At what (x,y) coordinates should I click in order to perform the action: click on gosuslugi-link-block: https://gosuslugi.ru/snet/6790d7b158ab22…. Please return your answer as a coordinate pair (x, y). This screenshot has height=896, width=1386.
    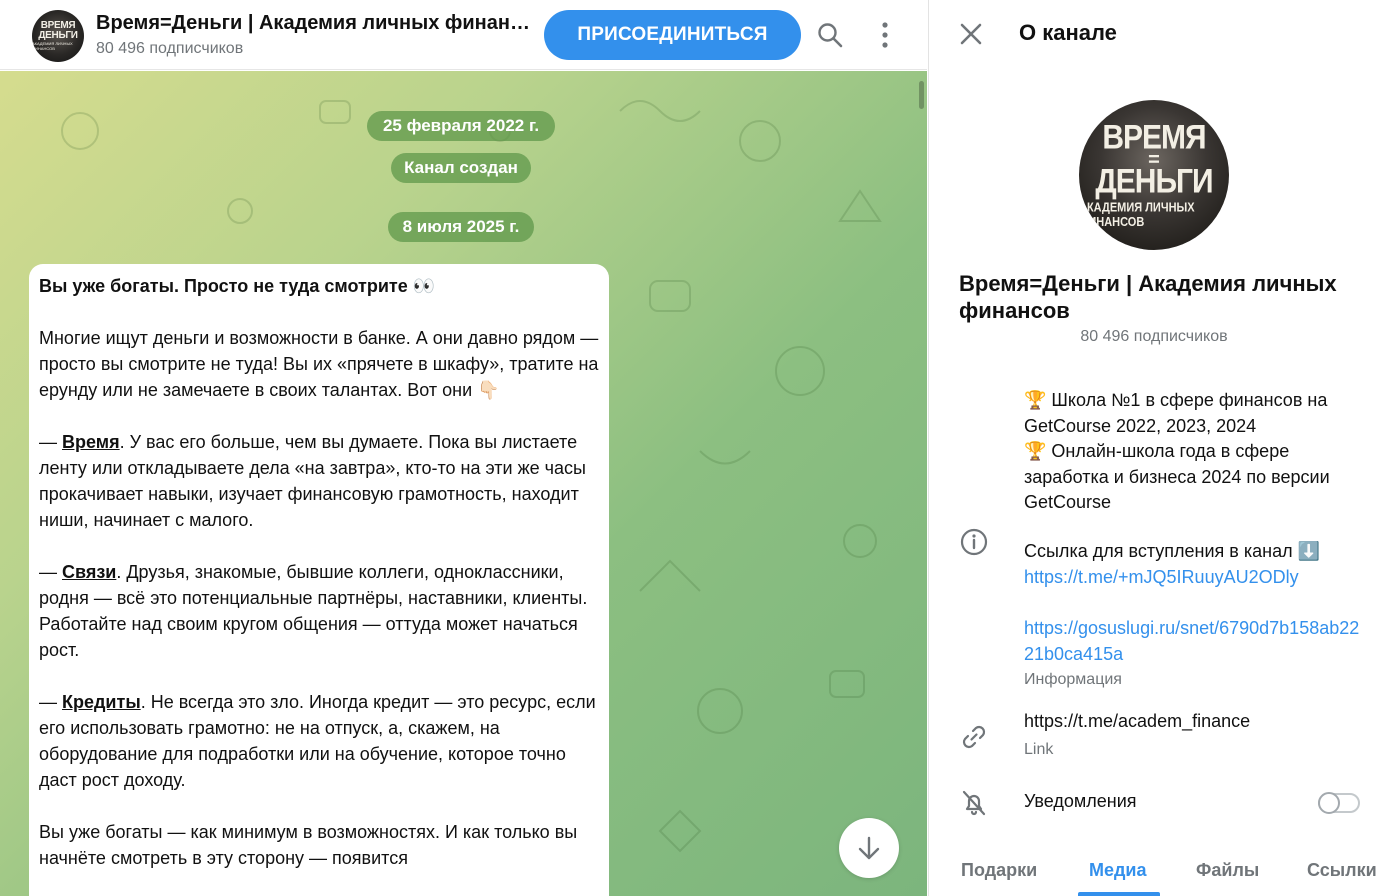
    Looking at the image, I should click on (1196, 641).